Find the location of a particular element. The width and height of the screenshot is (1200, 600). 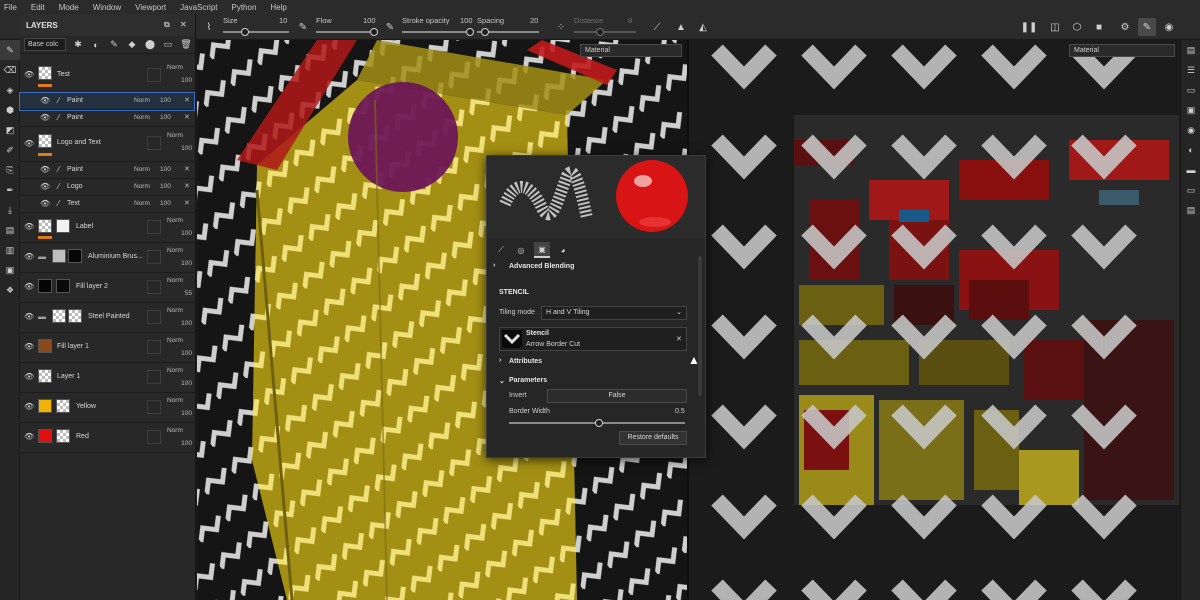

add-paint-layer-icon: ✎ is located at coordinates (114, 44).